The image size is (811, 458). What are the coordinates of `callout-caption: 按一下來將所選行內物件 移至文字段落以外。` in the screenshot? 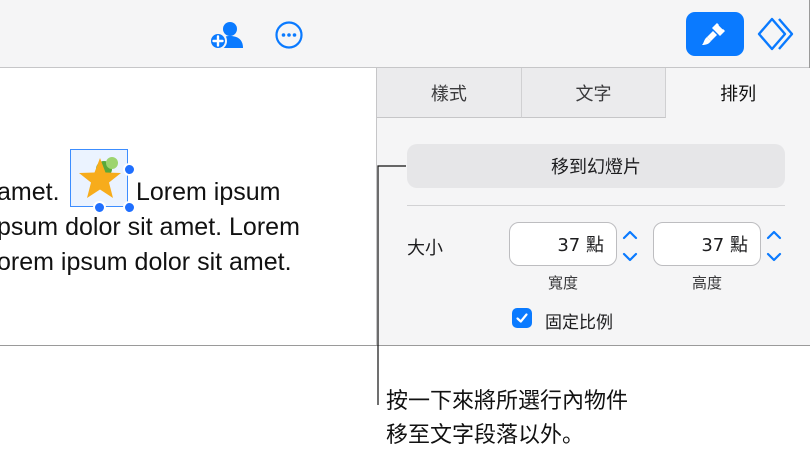 It's located at (551, 419).